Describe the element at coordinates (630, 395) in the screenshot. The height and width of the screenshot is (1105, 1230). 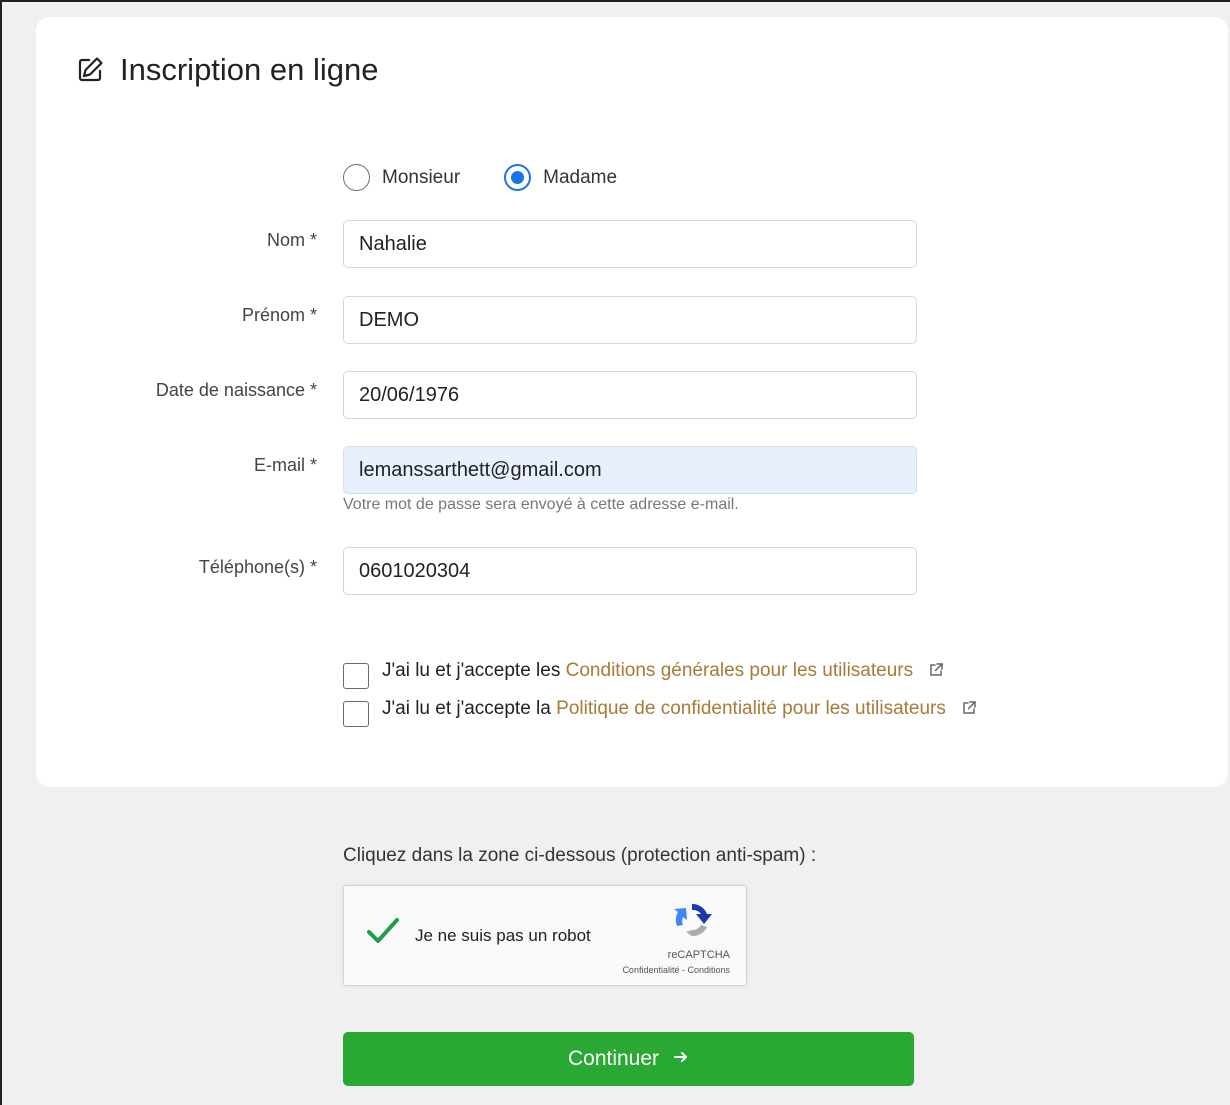
I see `birthdate-input: 20/06/1976` at that location.